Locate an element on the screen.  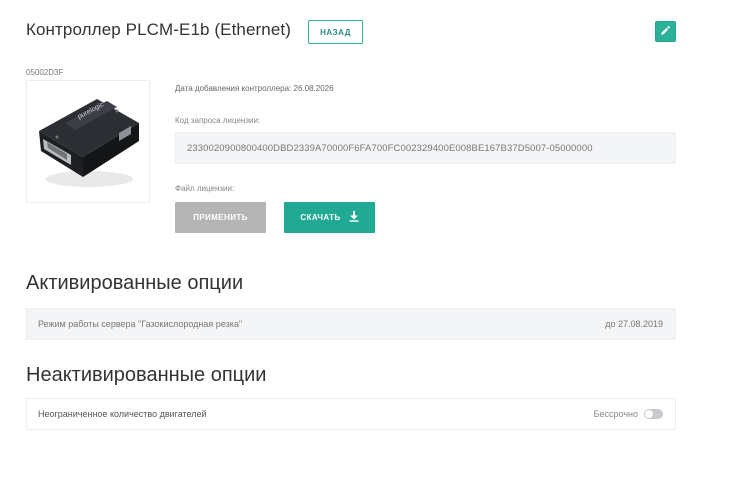
apply-button: ПРИМЕНИТЬ is located at coordinates (220, 217).